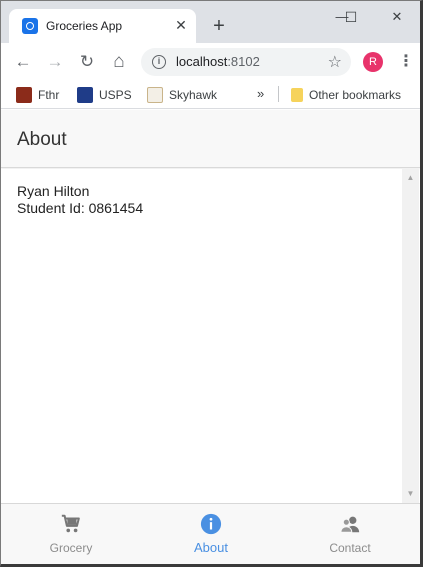 The height and width of the screenshot is (567, 423). What do you see at coordinates (335, 62) in the screenshot?
I see `bookmark-star-icon: ☆` at bounding box center [335, 62].